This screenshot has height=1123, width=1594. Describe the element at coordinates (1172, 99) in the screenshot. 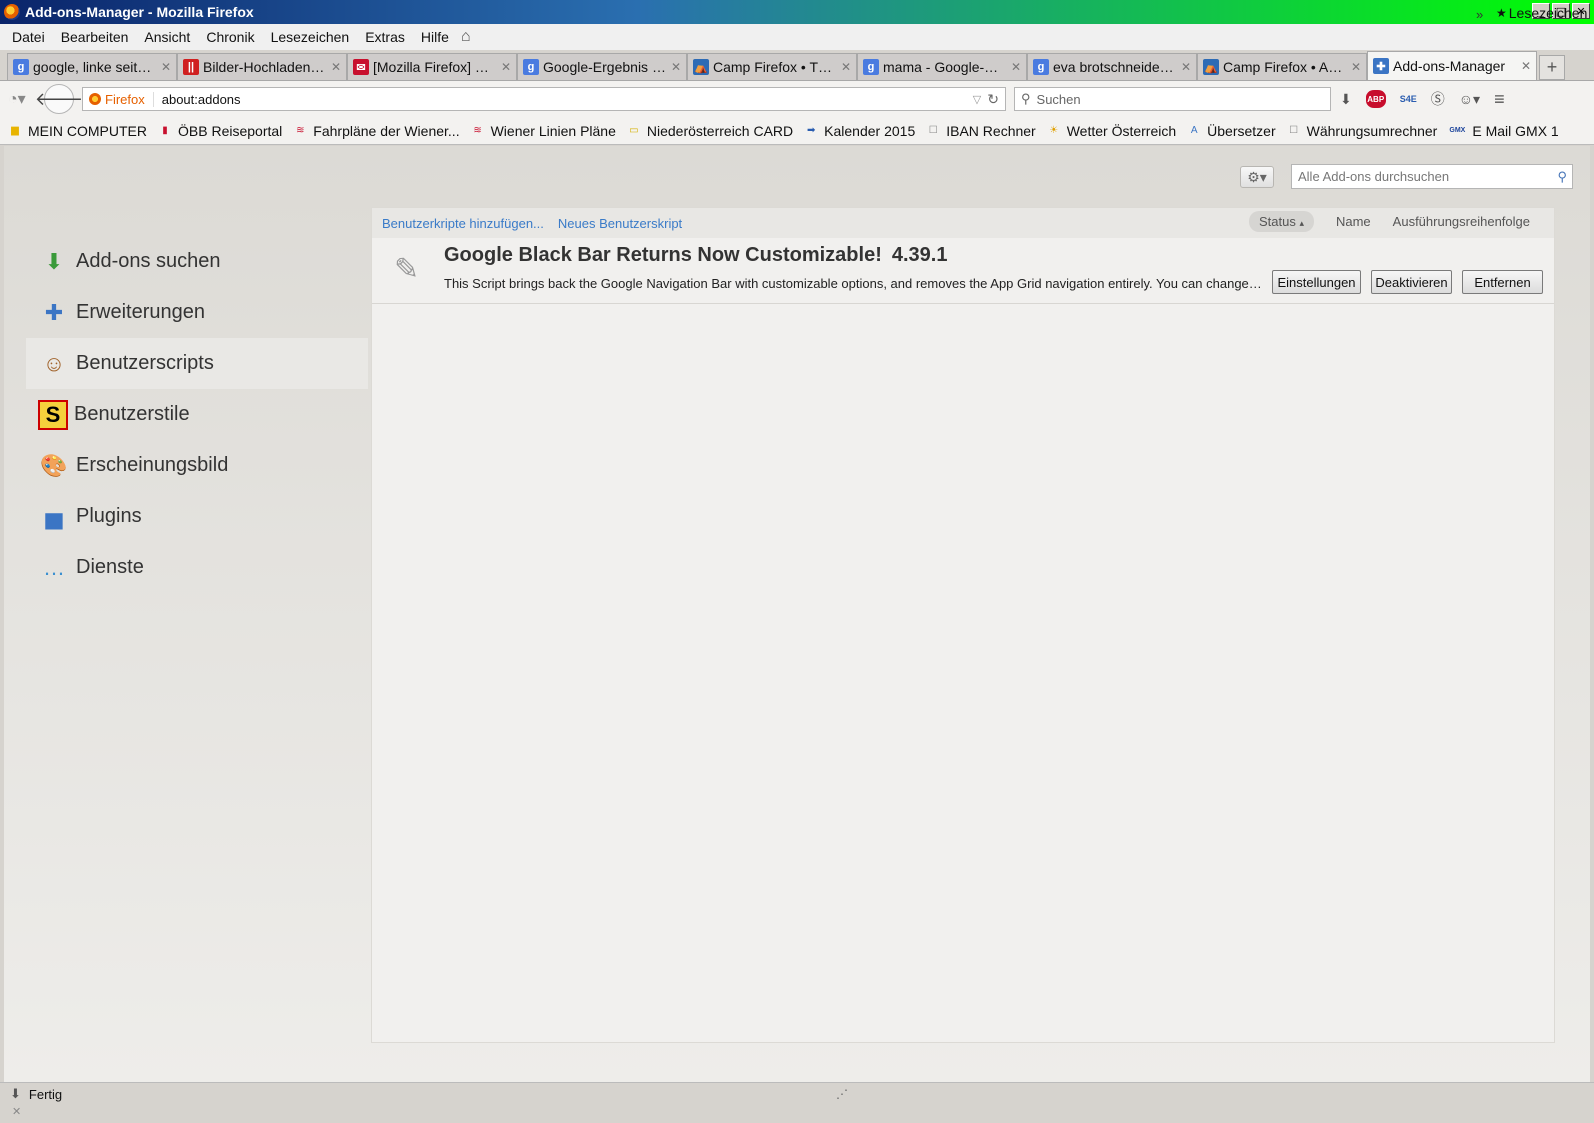

I see `search-bar: ⚲ Suchen` at that location.